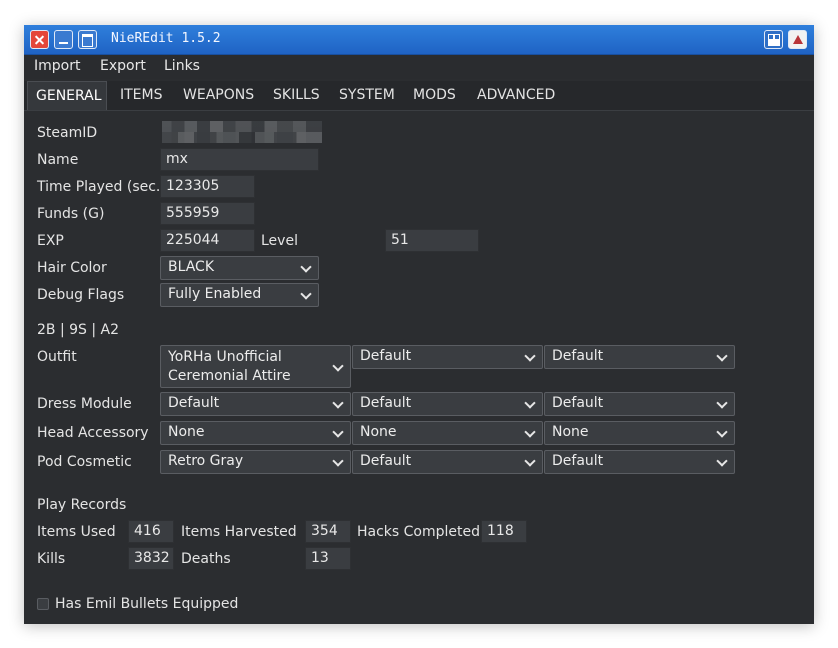 The image size is (838, 648). What do you see at coordinates (328, 531) in the screenshot?
I see `items-harvested-input: 354` at bounding box center [328, 531].